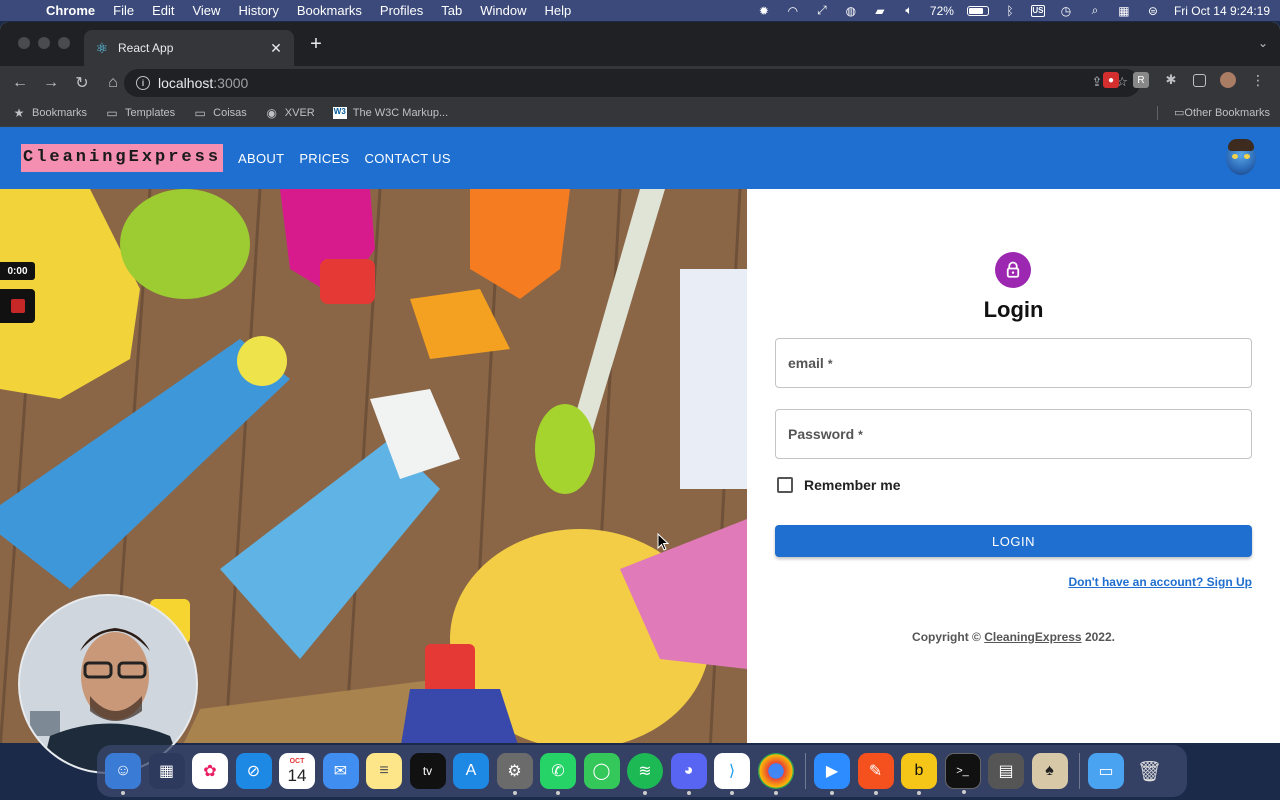 This screenshot has height=800, width=1280. I want to click on app-store-icon: A, so click(471, 771).